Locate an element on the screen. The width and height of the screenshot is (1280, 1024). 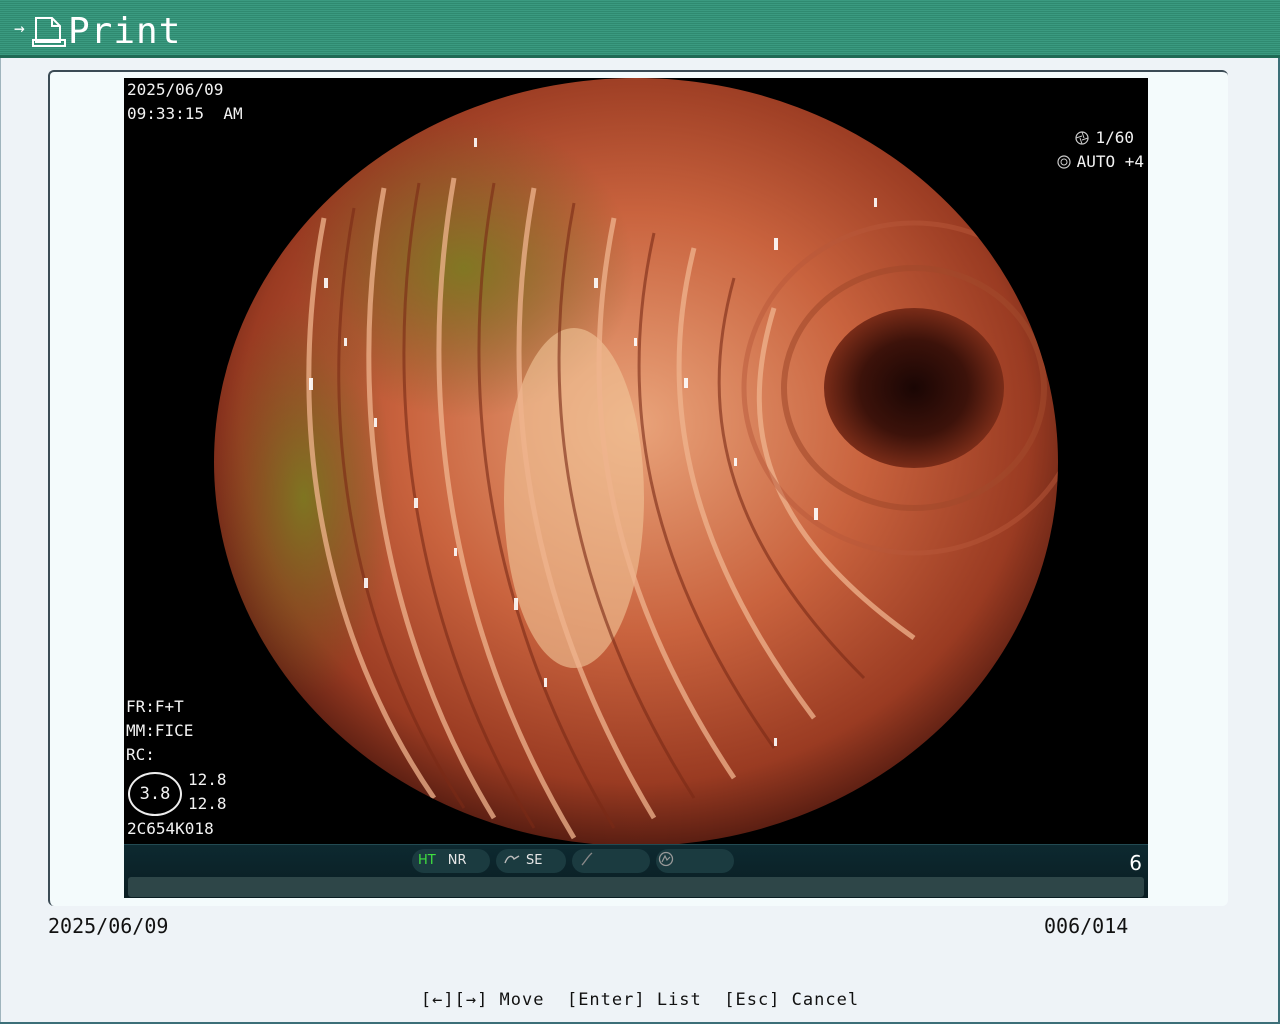
title-bar: → Print is located at coordinates (640, 29).